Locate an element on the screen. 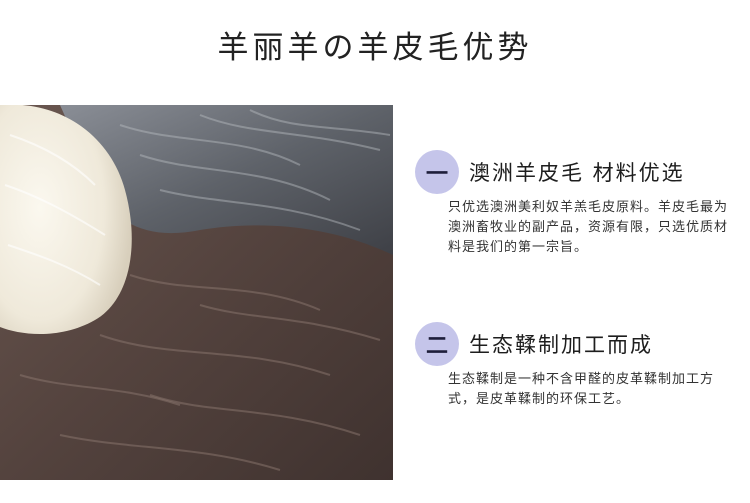  feature-heading-row: 一 澳洲羊皮毛 材料优选 is located at coordinates (575, 172).